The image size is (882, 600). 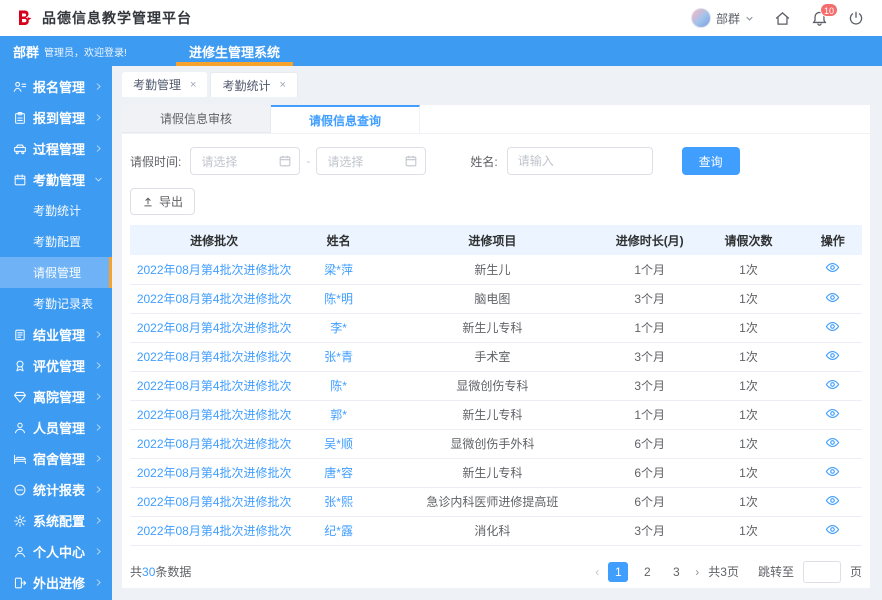 What do you see at coordinates (492, 415) in the screenshot?
I see `project-cell: 新生儿专科` at bounding box center [492, 415].